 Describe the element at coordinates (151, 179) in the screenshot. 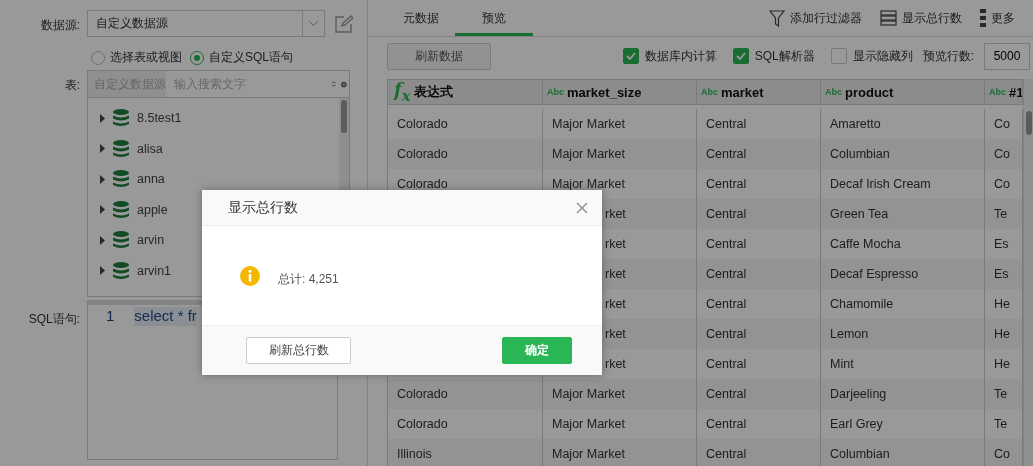

I see `tree-item: anna` at that location.